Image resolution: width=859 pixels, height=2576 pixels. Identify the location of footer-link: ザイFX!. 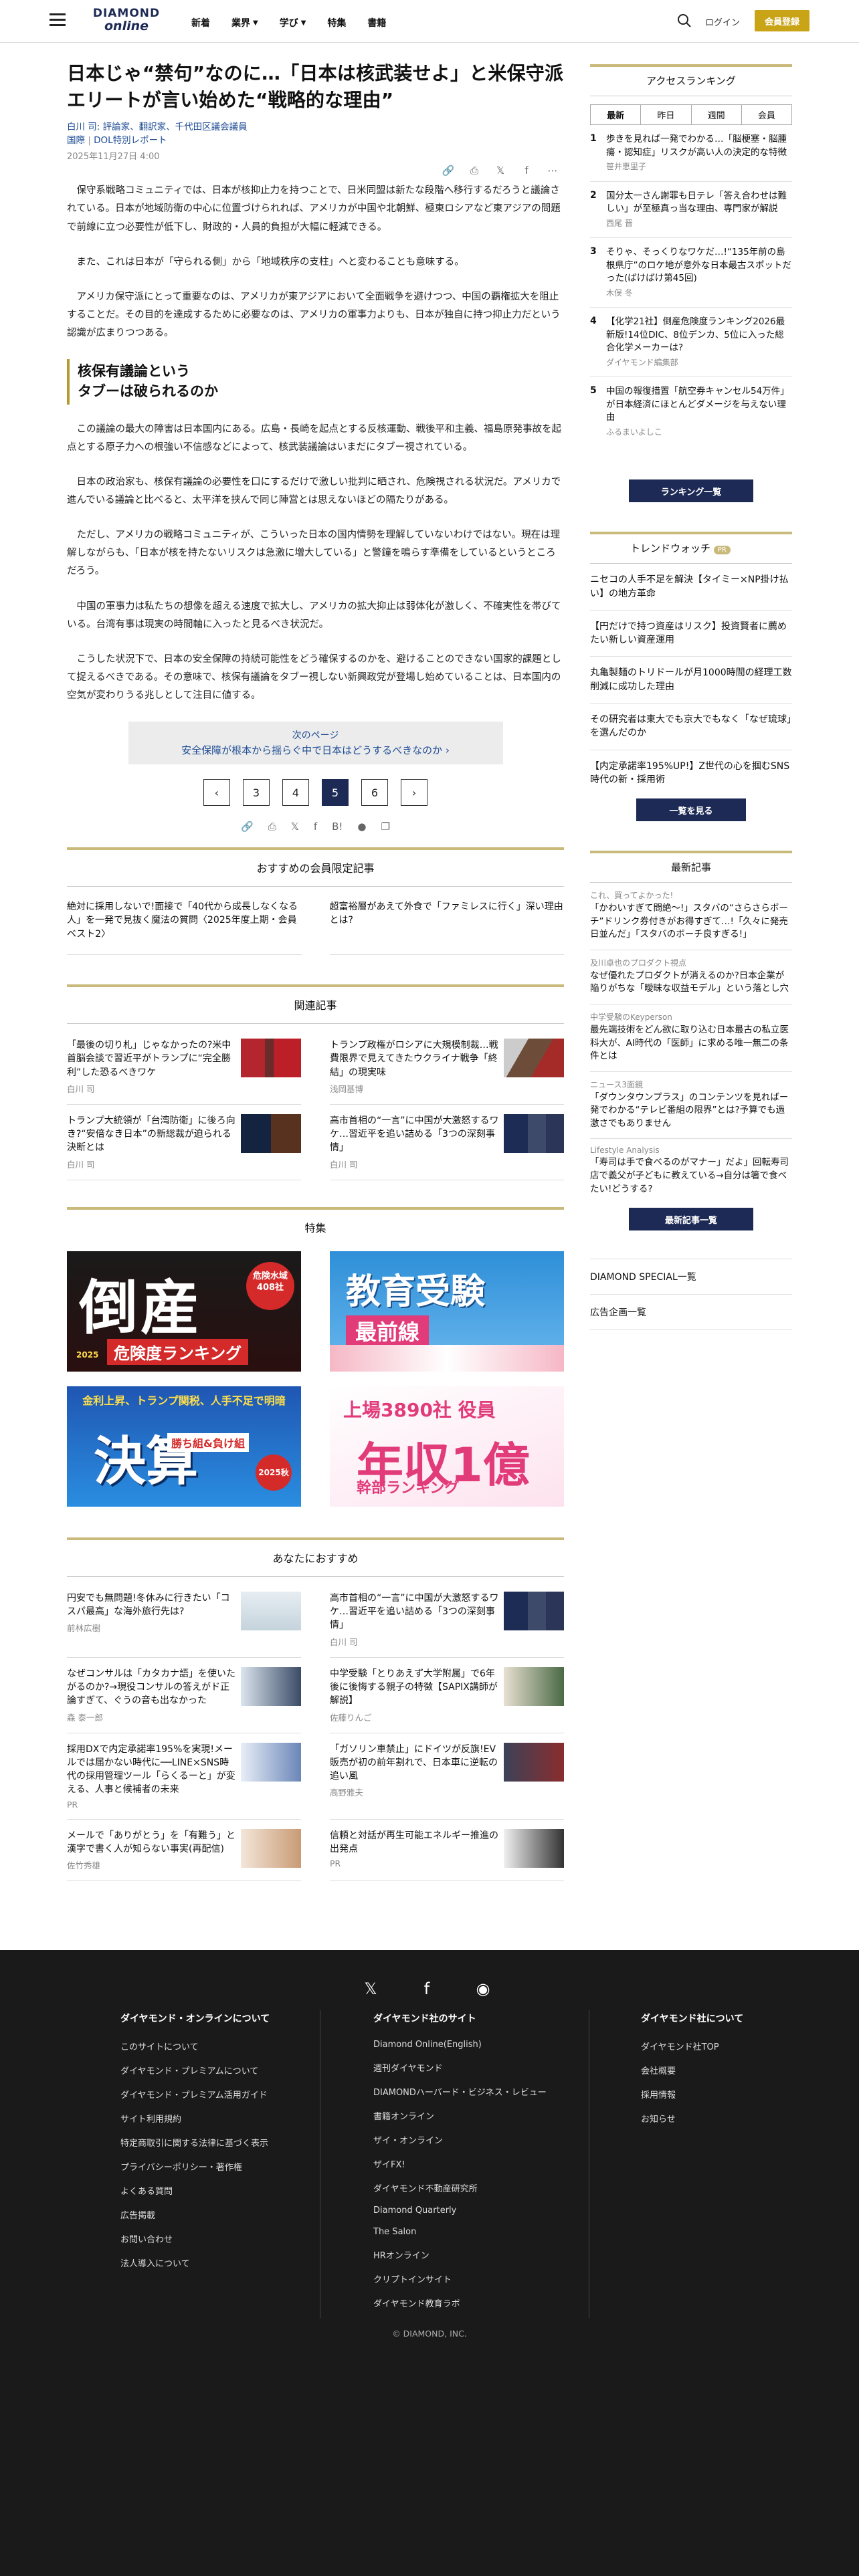
(460, 2163).